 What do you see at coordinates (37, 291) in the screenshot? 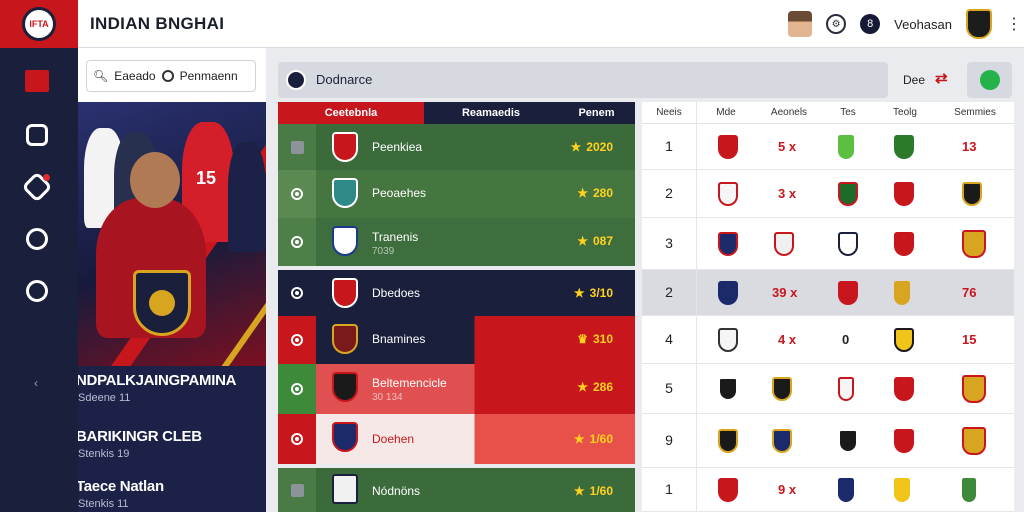
I see `nav-ball-icon` at bounding box center [37, 291].